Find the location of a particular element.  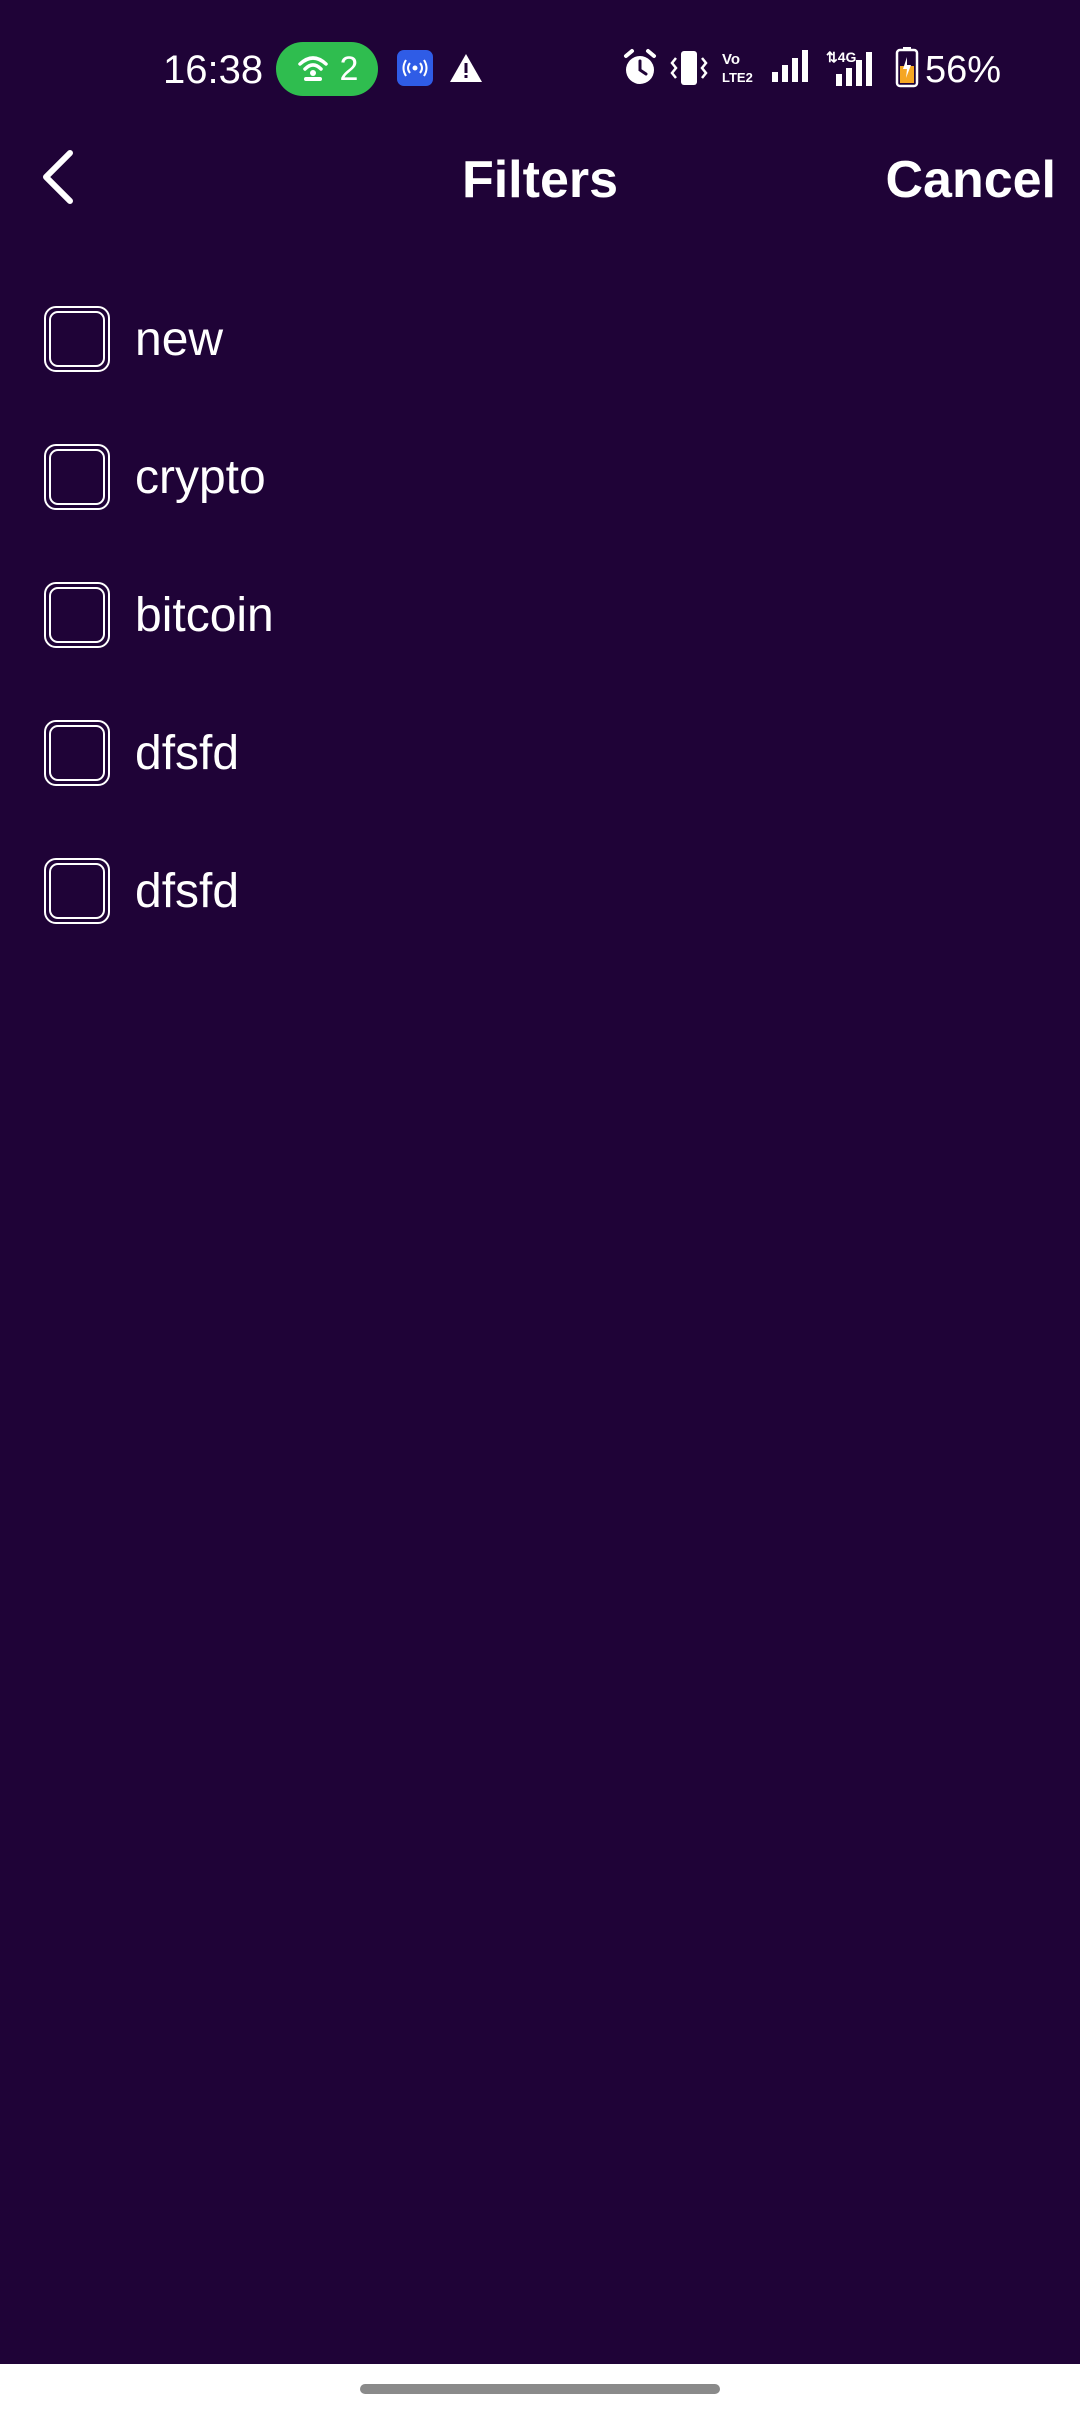

navigation-bar is located at coordinates (540, 2388).